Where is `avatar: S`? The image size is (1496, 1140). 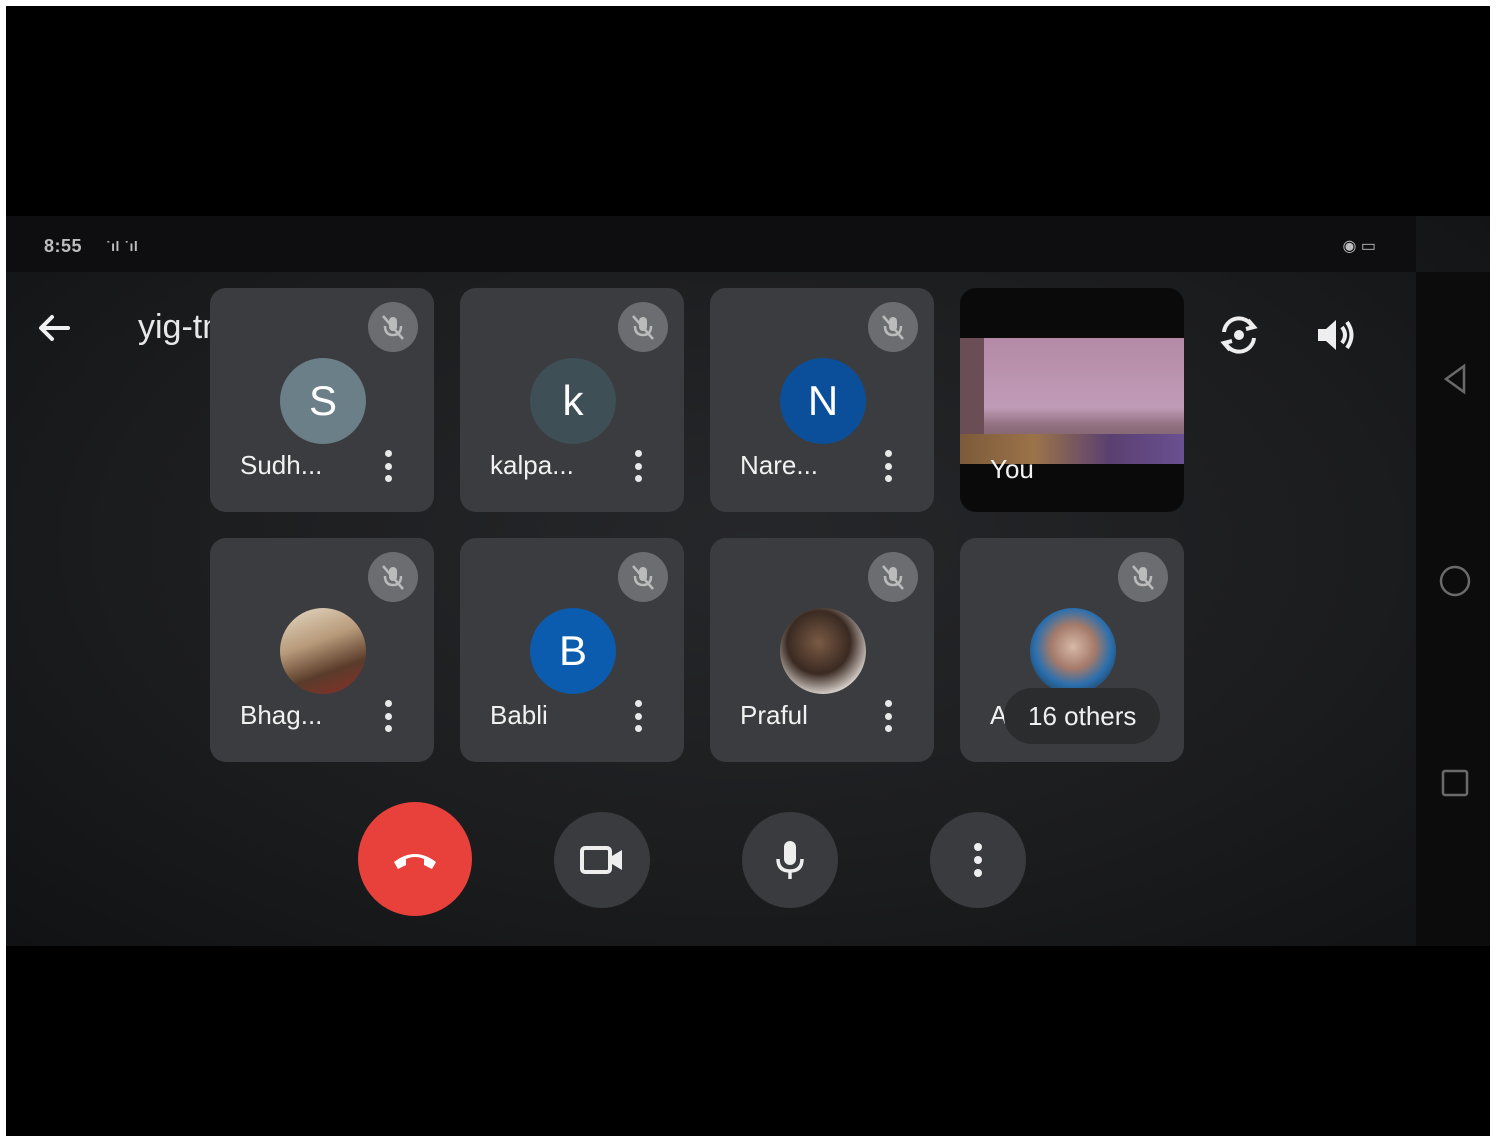 avatar: S is located at coordinates (323, 401).